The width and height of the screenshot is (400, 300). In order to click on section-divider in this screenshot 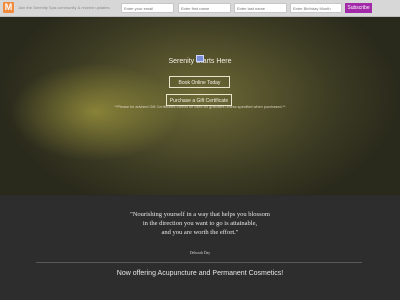, I will do `click(199, 262)`.